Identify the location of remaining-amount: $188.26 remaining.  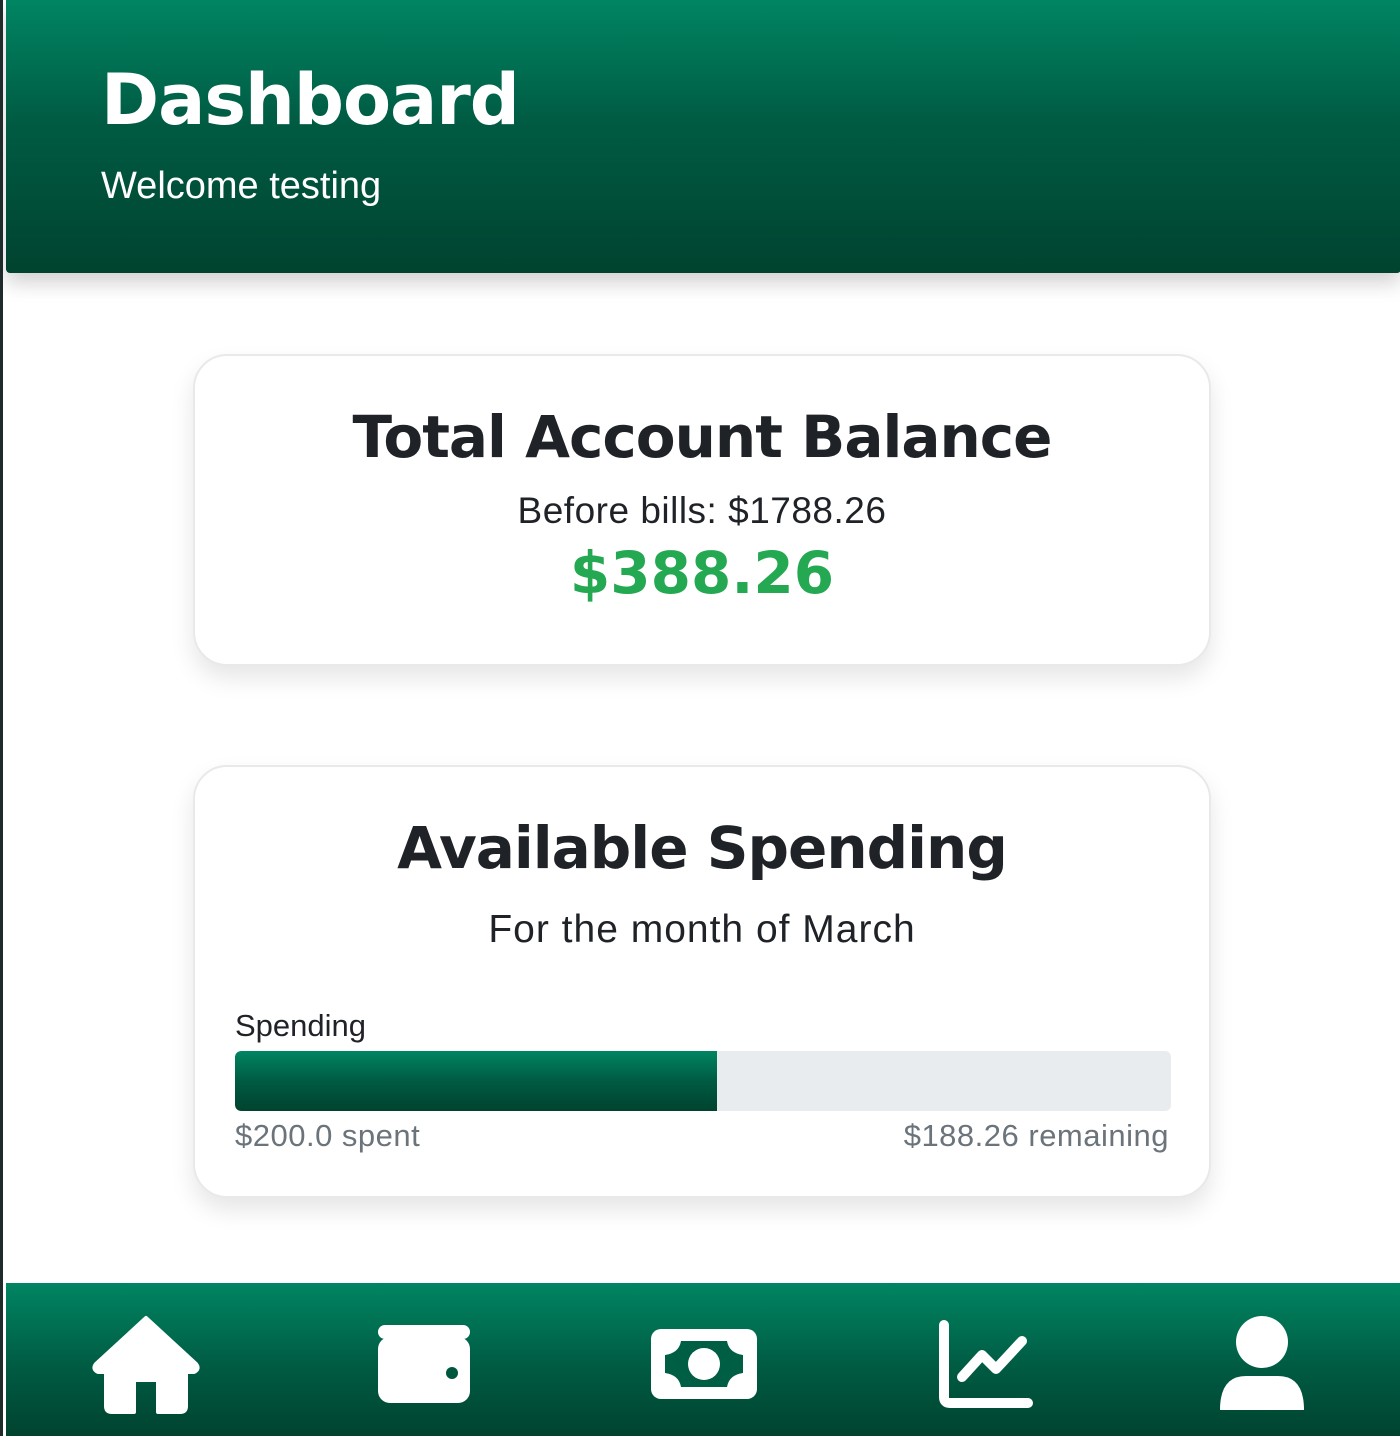
(1036, 1135).